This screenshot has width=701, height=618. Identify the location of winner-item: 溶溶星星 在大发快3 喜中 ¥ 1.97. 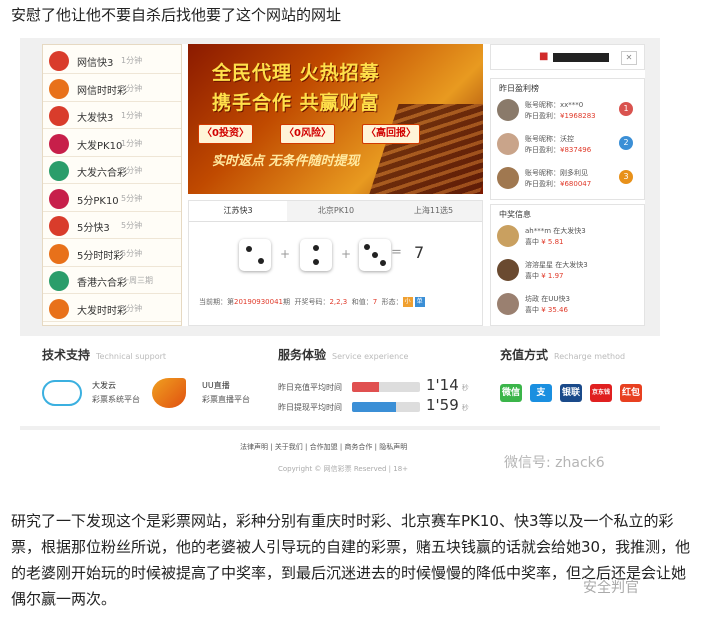
(567, 271).